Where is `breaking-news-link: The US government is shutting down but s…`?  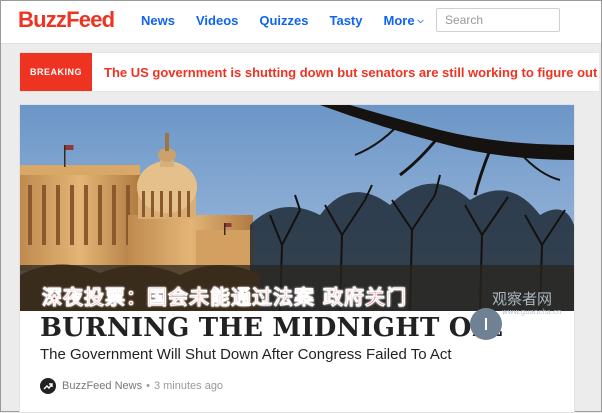
breaking-news-link: The US government is shutting down but s… is located at coordinates (351, 72).